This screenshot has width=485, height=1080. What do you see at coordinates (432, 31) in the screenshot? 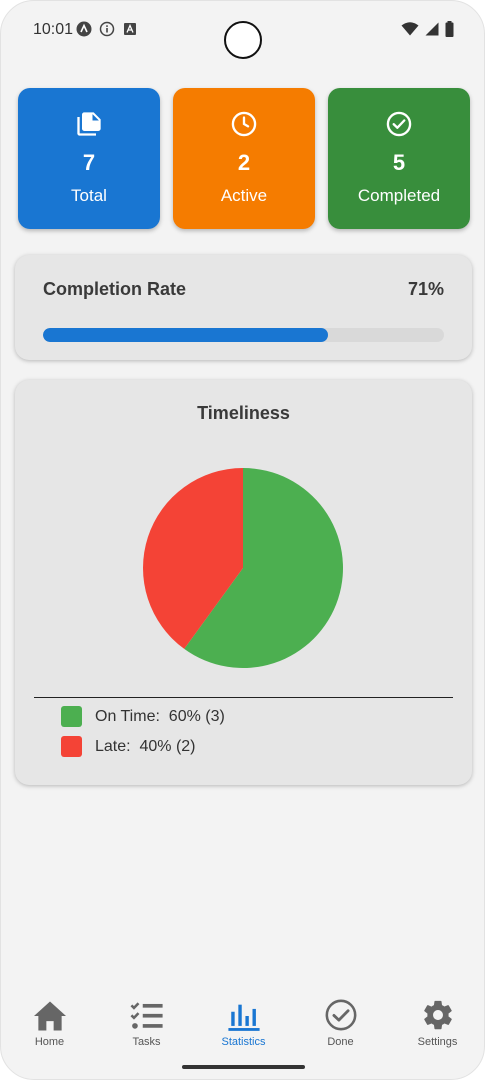
I see `signal-icon` at bounding box center [432, 31].